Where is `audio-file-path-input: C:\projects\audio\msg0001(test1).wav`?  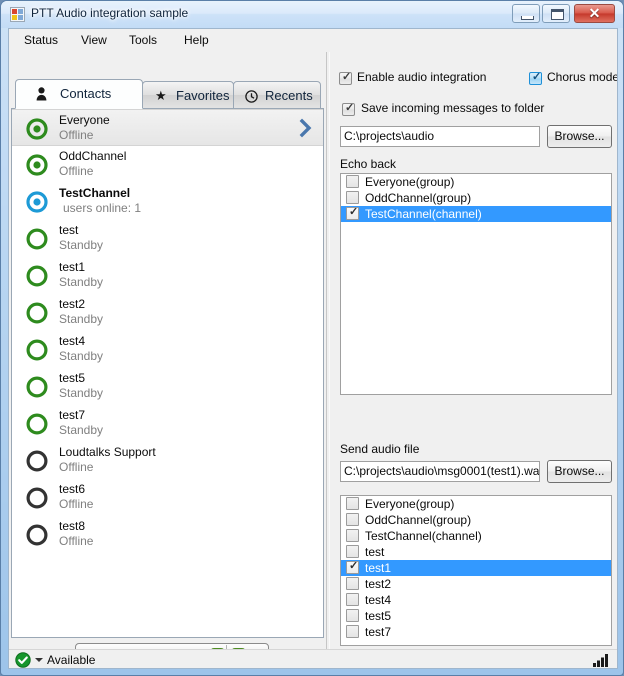
audio-file-path-input: C:\projects\audio\msg0001(test1).wav is located at coordinates (440, 471).